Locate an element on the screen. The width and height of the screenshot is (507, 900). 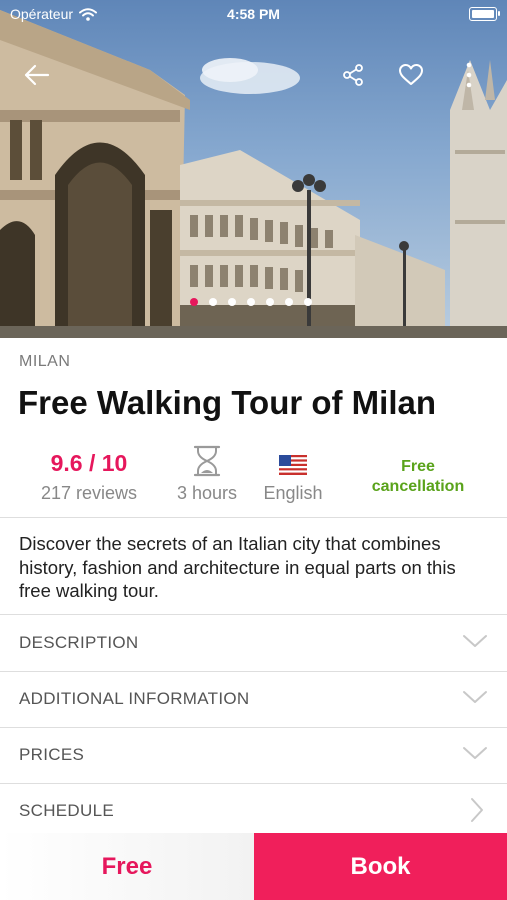
heart-icon is located at coordinates (411, 74).